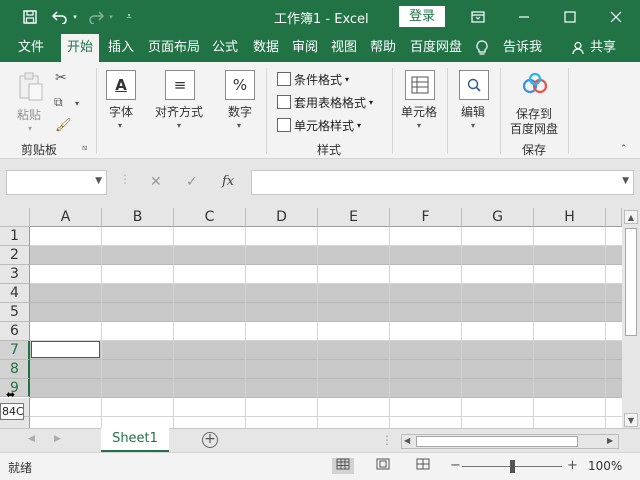 The image size is (640, 480). I want to click on login-button: 登录, so click(422, 16).